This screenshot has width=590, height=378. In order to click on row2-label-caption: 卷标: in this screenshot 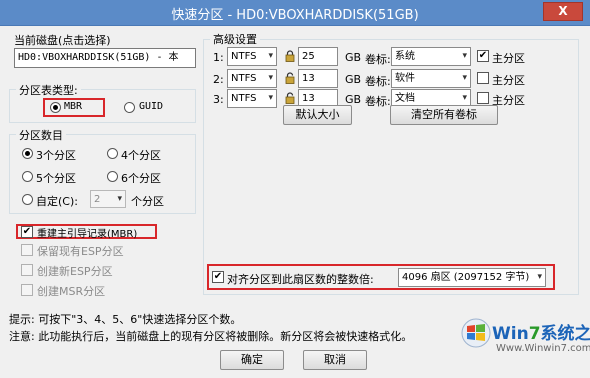, I will do `click(378, 81)`.